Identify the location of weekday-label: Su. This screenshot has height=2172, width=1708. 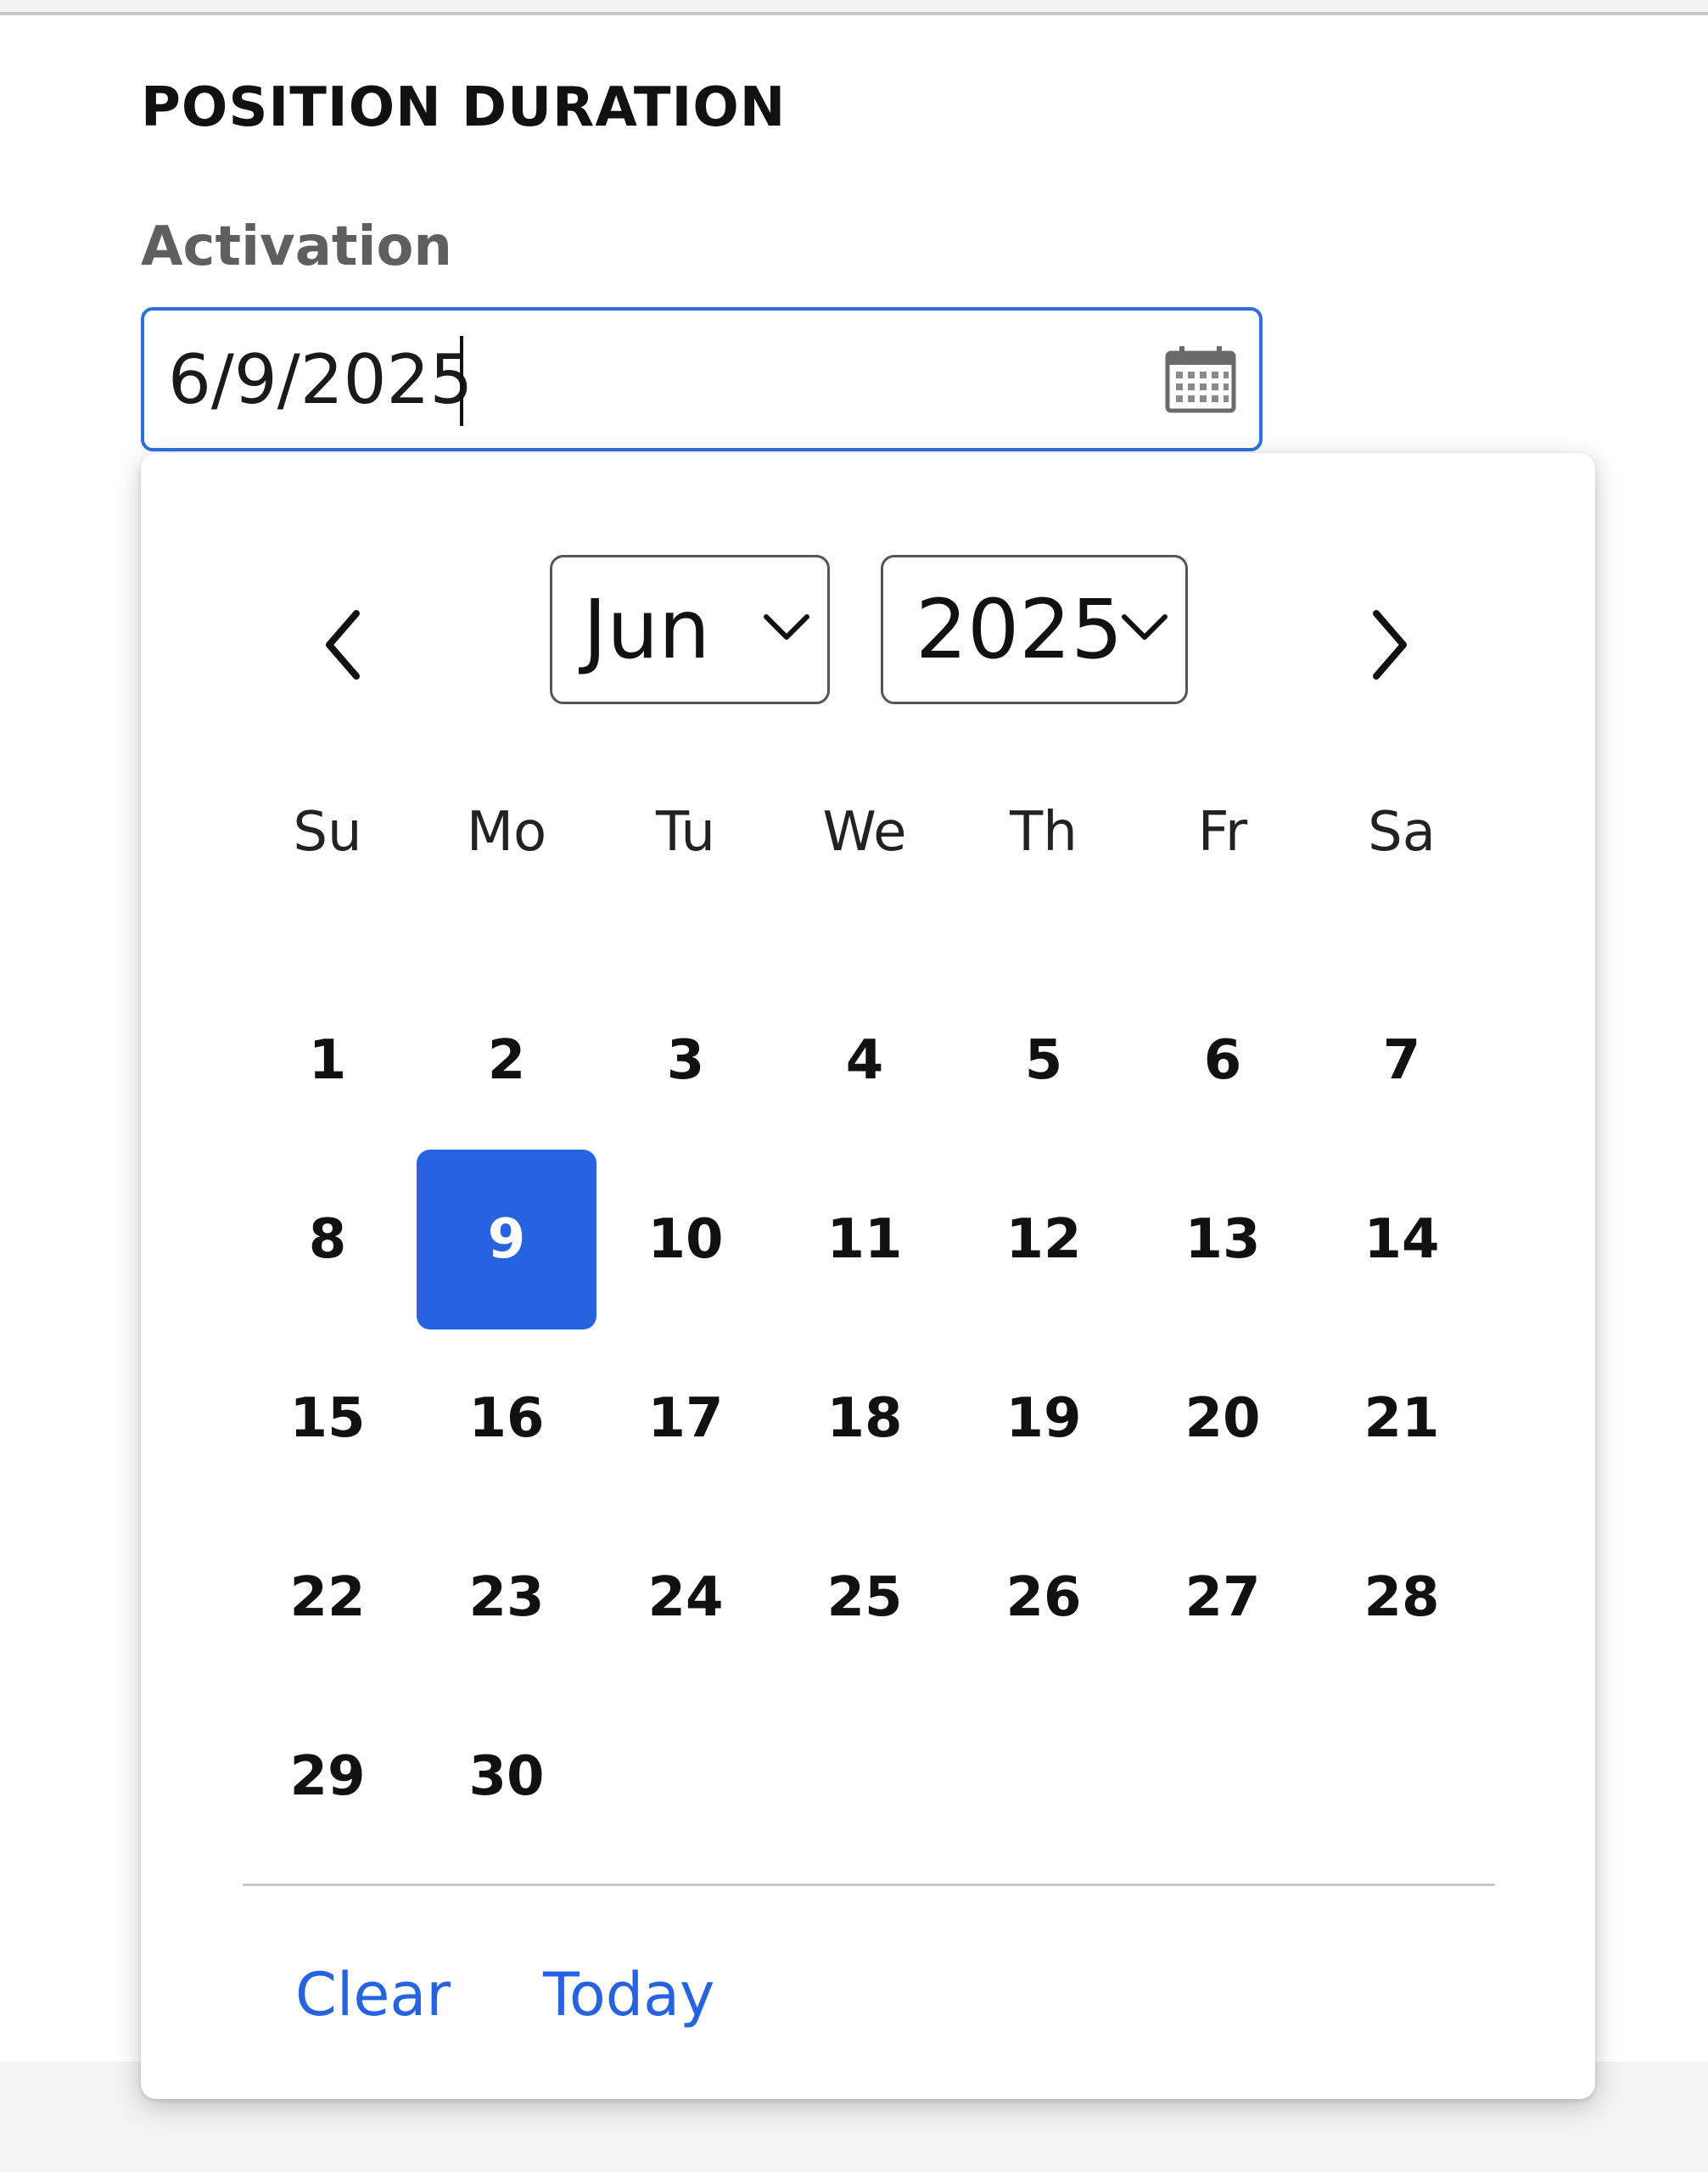
(328, 832).